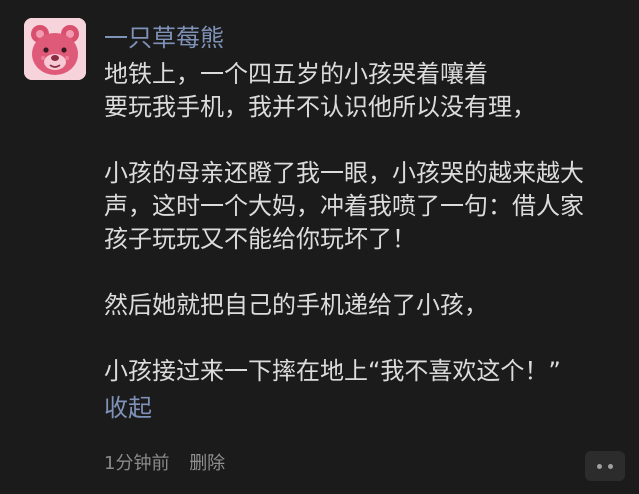  What do you see at coordinates (260, 239) in the screenshot?
I see `text-line: 孩子玩玩又不能给你玩坏了！` at bounding box center [260, 239].